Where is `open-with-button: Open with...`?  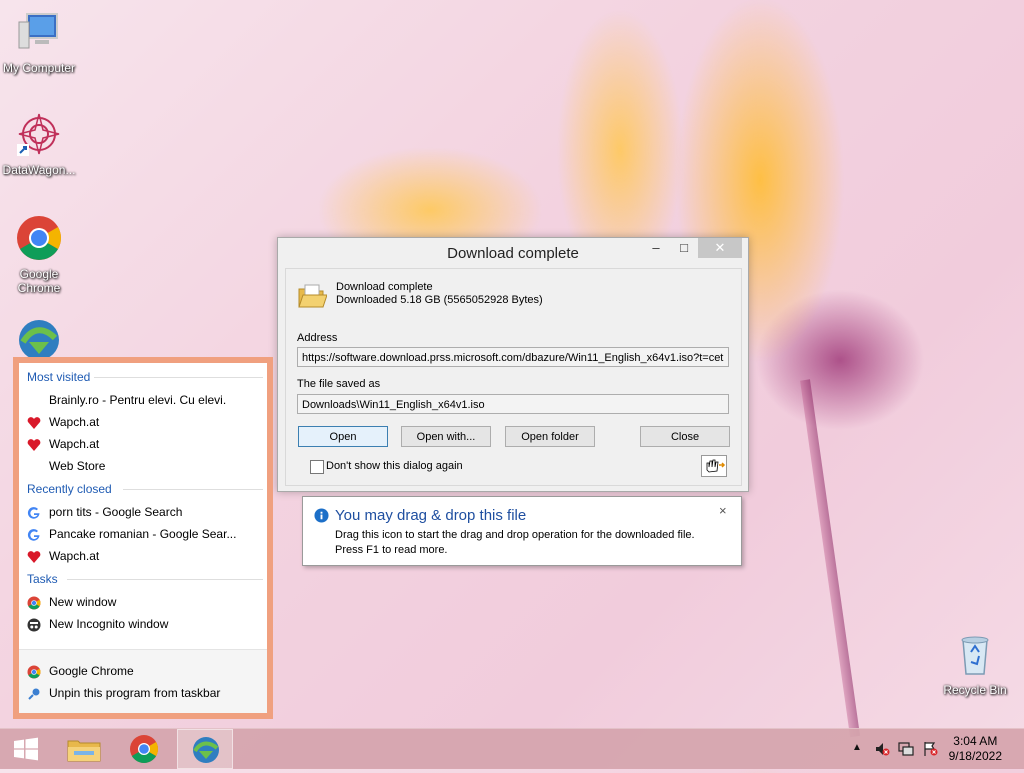
open-with-button: Open with... is located at coordinates (446, 436).